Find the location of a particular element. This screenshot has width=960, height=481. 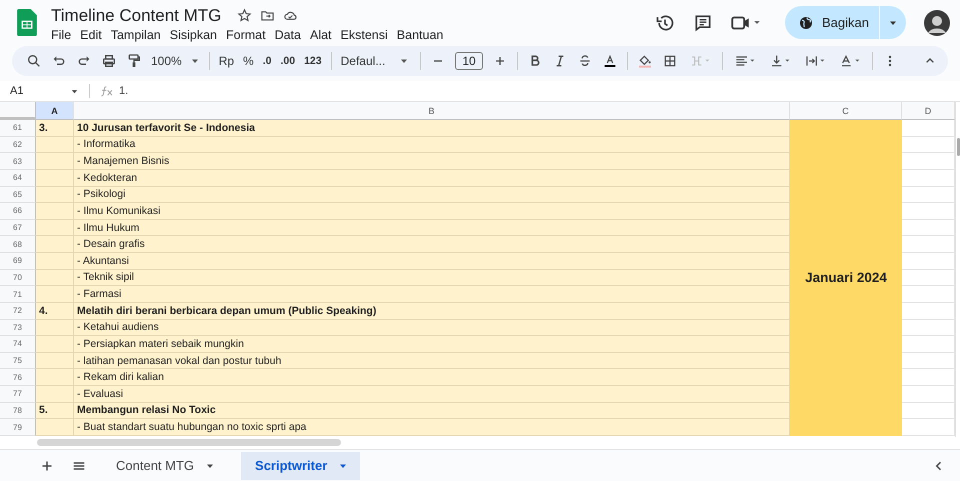

menu-item: Alat is located at coordinates (321, 35).